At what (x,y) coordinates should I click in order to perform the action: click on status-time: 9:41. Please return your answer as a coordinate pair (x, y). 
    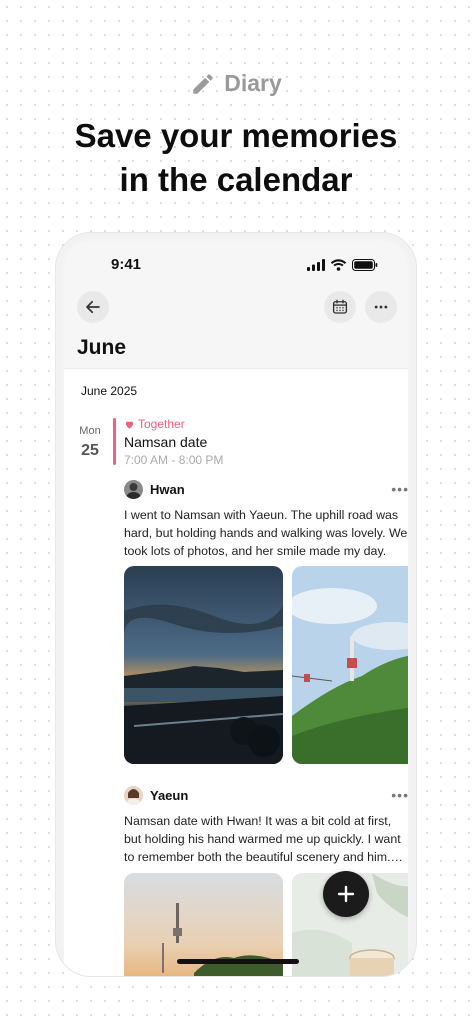
    Looking at the image, I should click on (126, 264).